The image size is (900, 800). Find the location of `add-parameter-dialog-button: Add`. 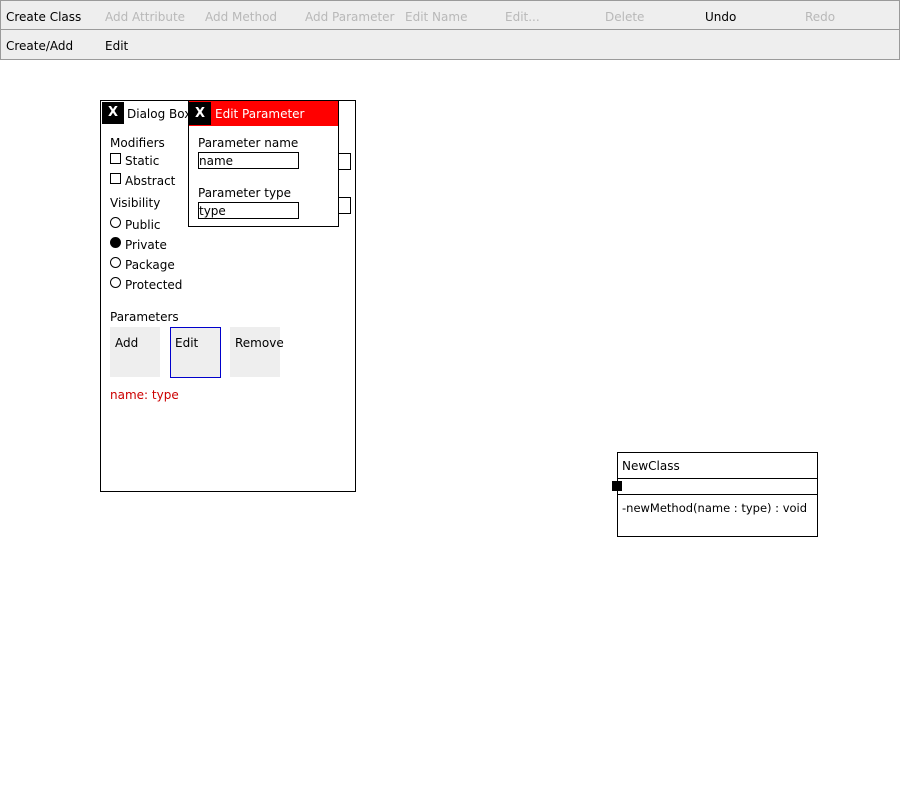

add-parameter-dialog-button: Add is located at coordinates (135, 352).